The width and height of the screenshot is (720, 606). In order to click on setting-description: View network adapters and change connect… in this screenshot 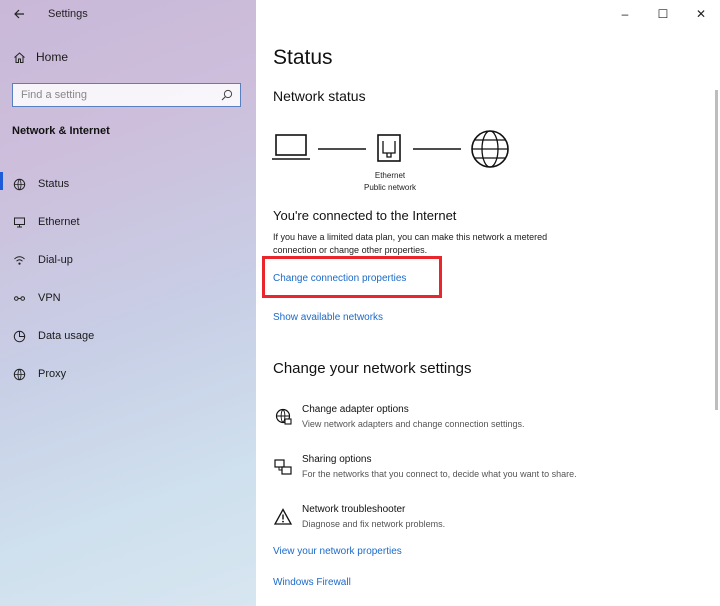, I will do `click(413, 424)`.